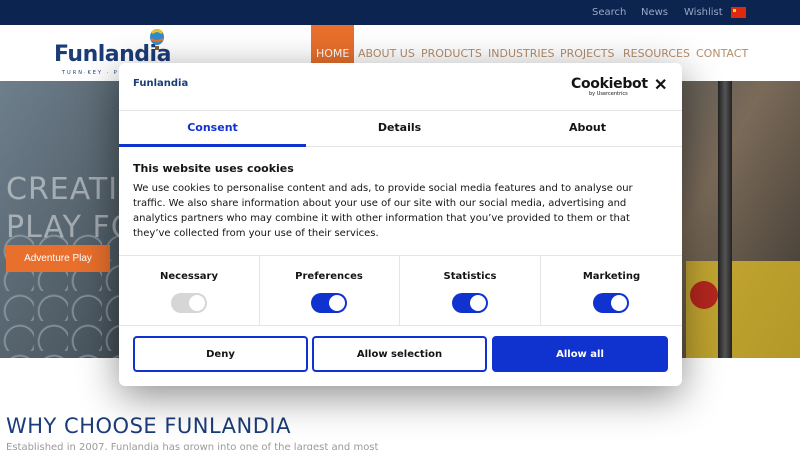 This screenshot has height=450, width=800. Describe the element at coordinates (71, 227) in the screenshot. I see `hero-title-line-2: PLAY FO` at that location.